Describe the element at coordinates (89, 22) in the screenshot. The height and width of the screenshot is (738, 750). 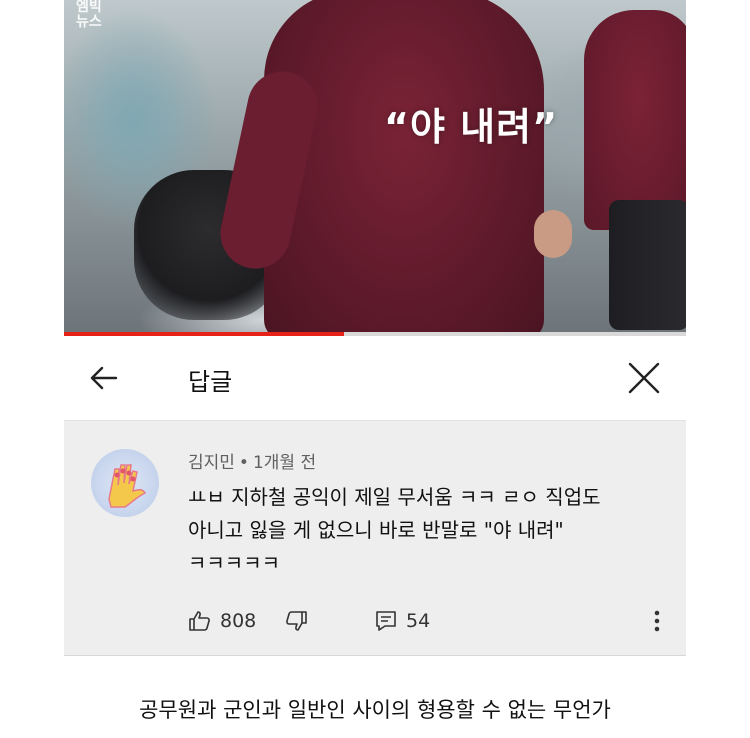
I see `watermark-line2: 뉴스` at that location.